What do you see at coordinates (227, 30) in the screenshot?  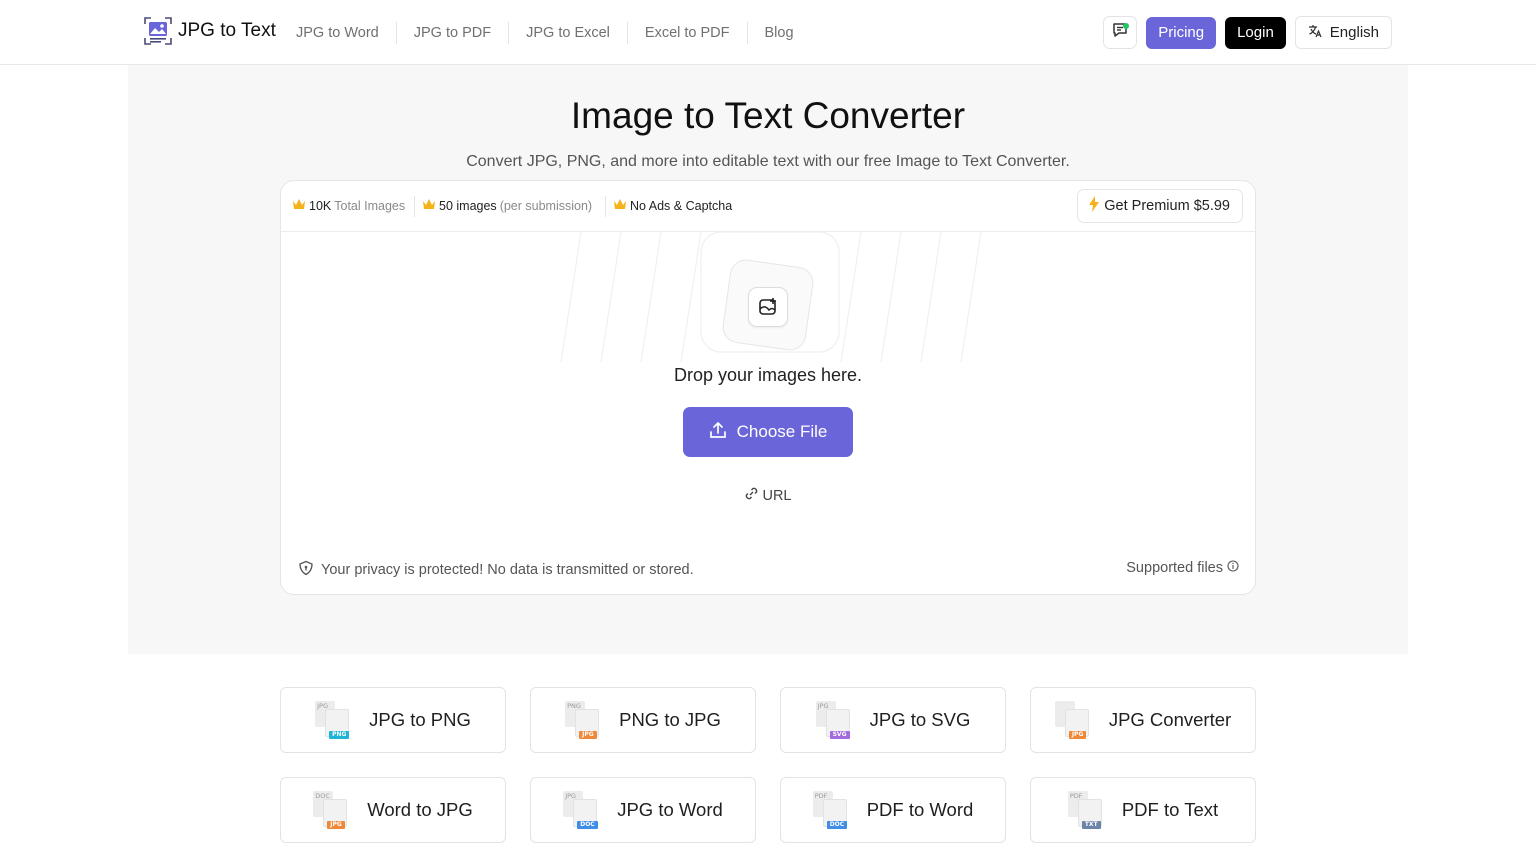 I see `brand-name: JPG to Text` at bounding box center [227, 30].